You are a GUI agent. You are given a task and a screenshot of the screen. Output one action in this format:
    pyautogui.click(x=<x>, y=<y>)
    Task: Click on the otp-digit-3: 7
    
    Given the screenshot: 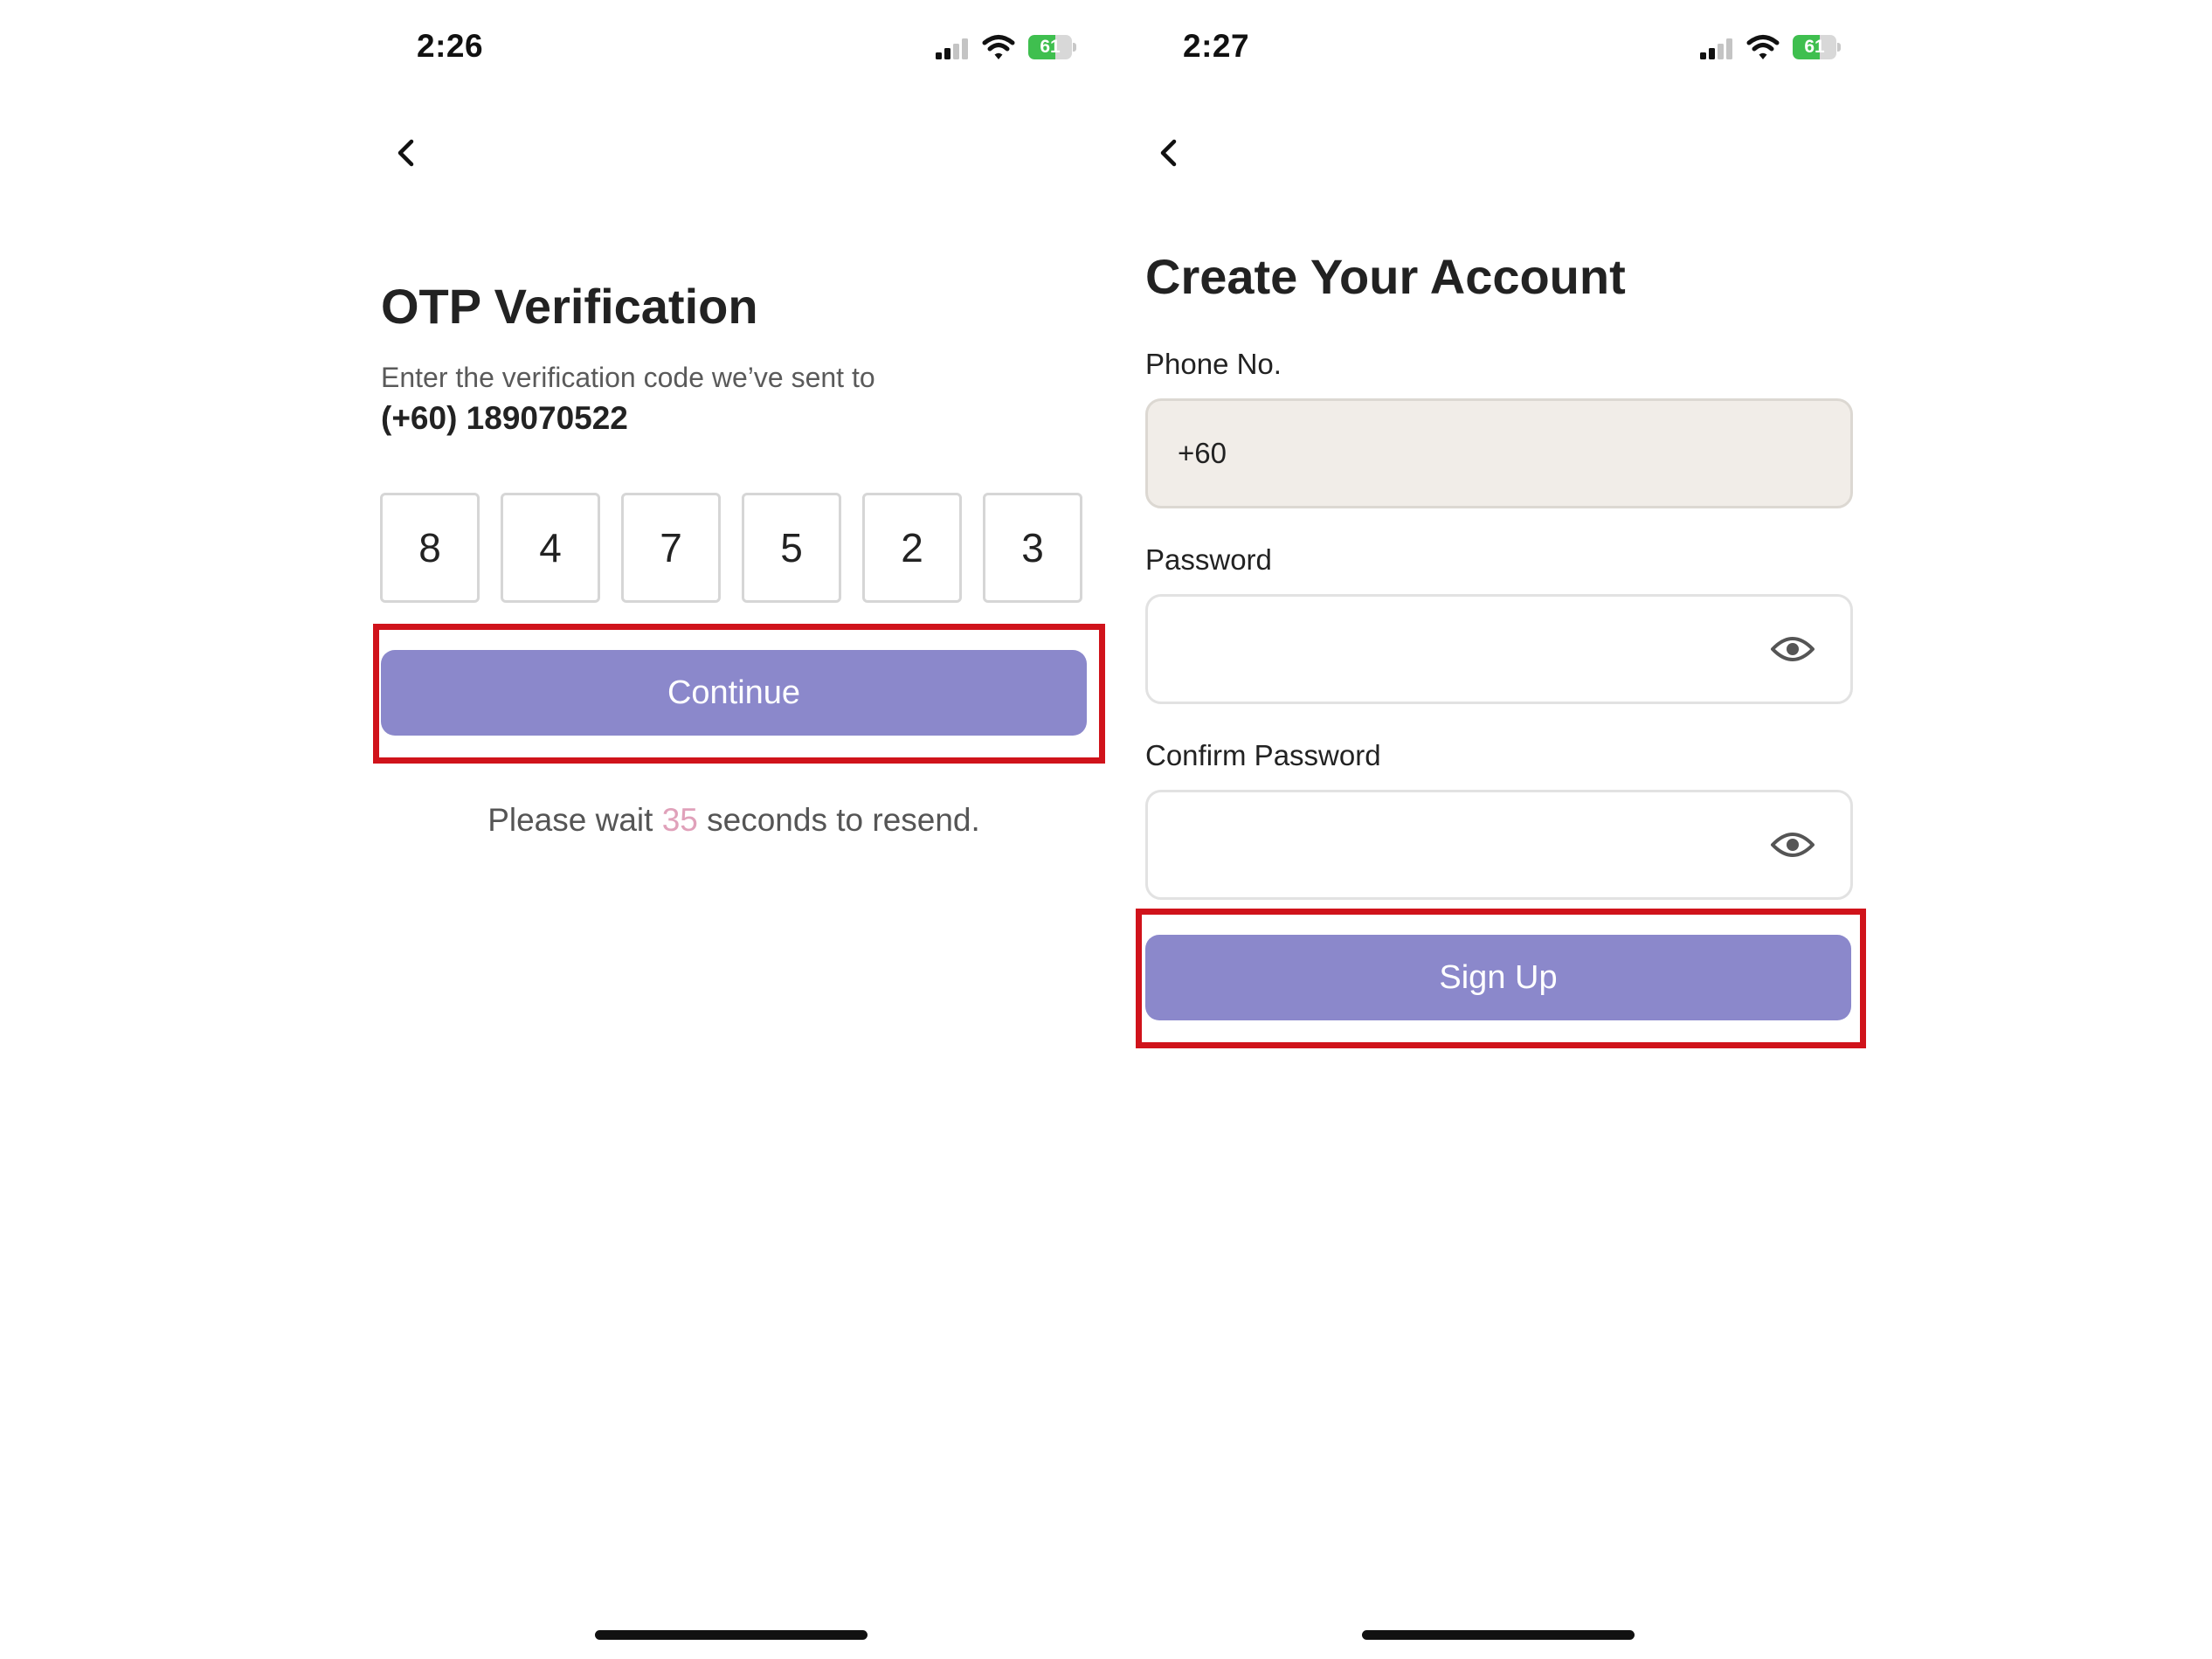 What is the action you would take?
    pyautogui.click(x=671, y=548)
    